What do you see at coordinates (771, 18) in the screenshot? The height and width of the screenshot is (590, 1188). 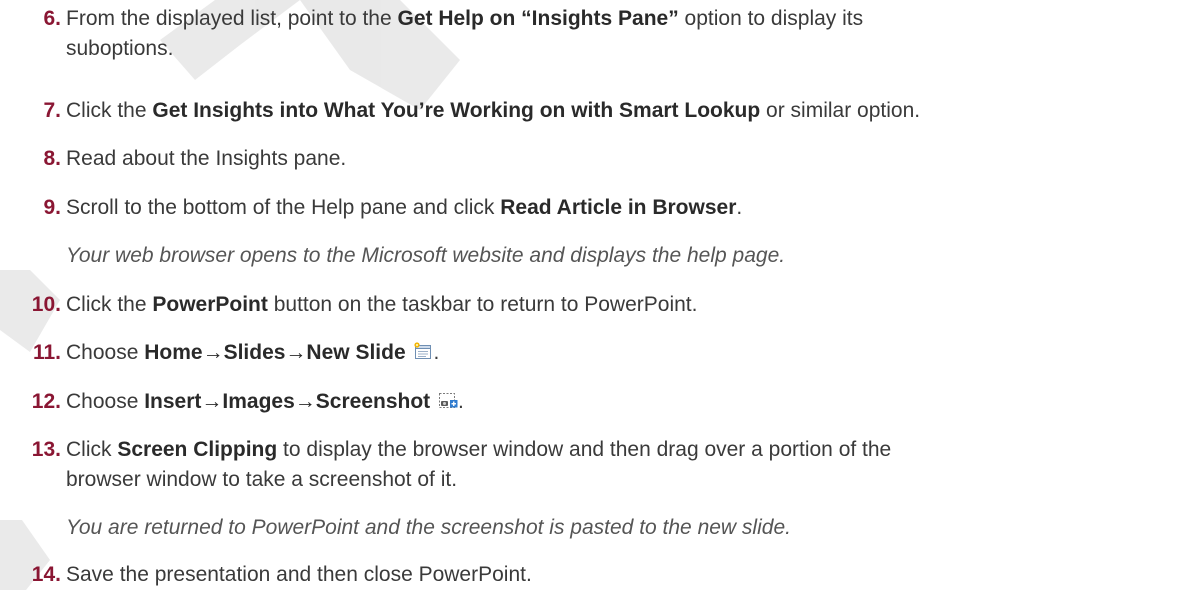 I see `text-run: option to display its` at bounding box center [771, 18].